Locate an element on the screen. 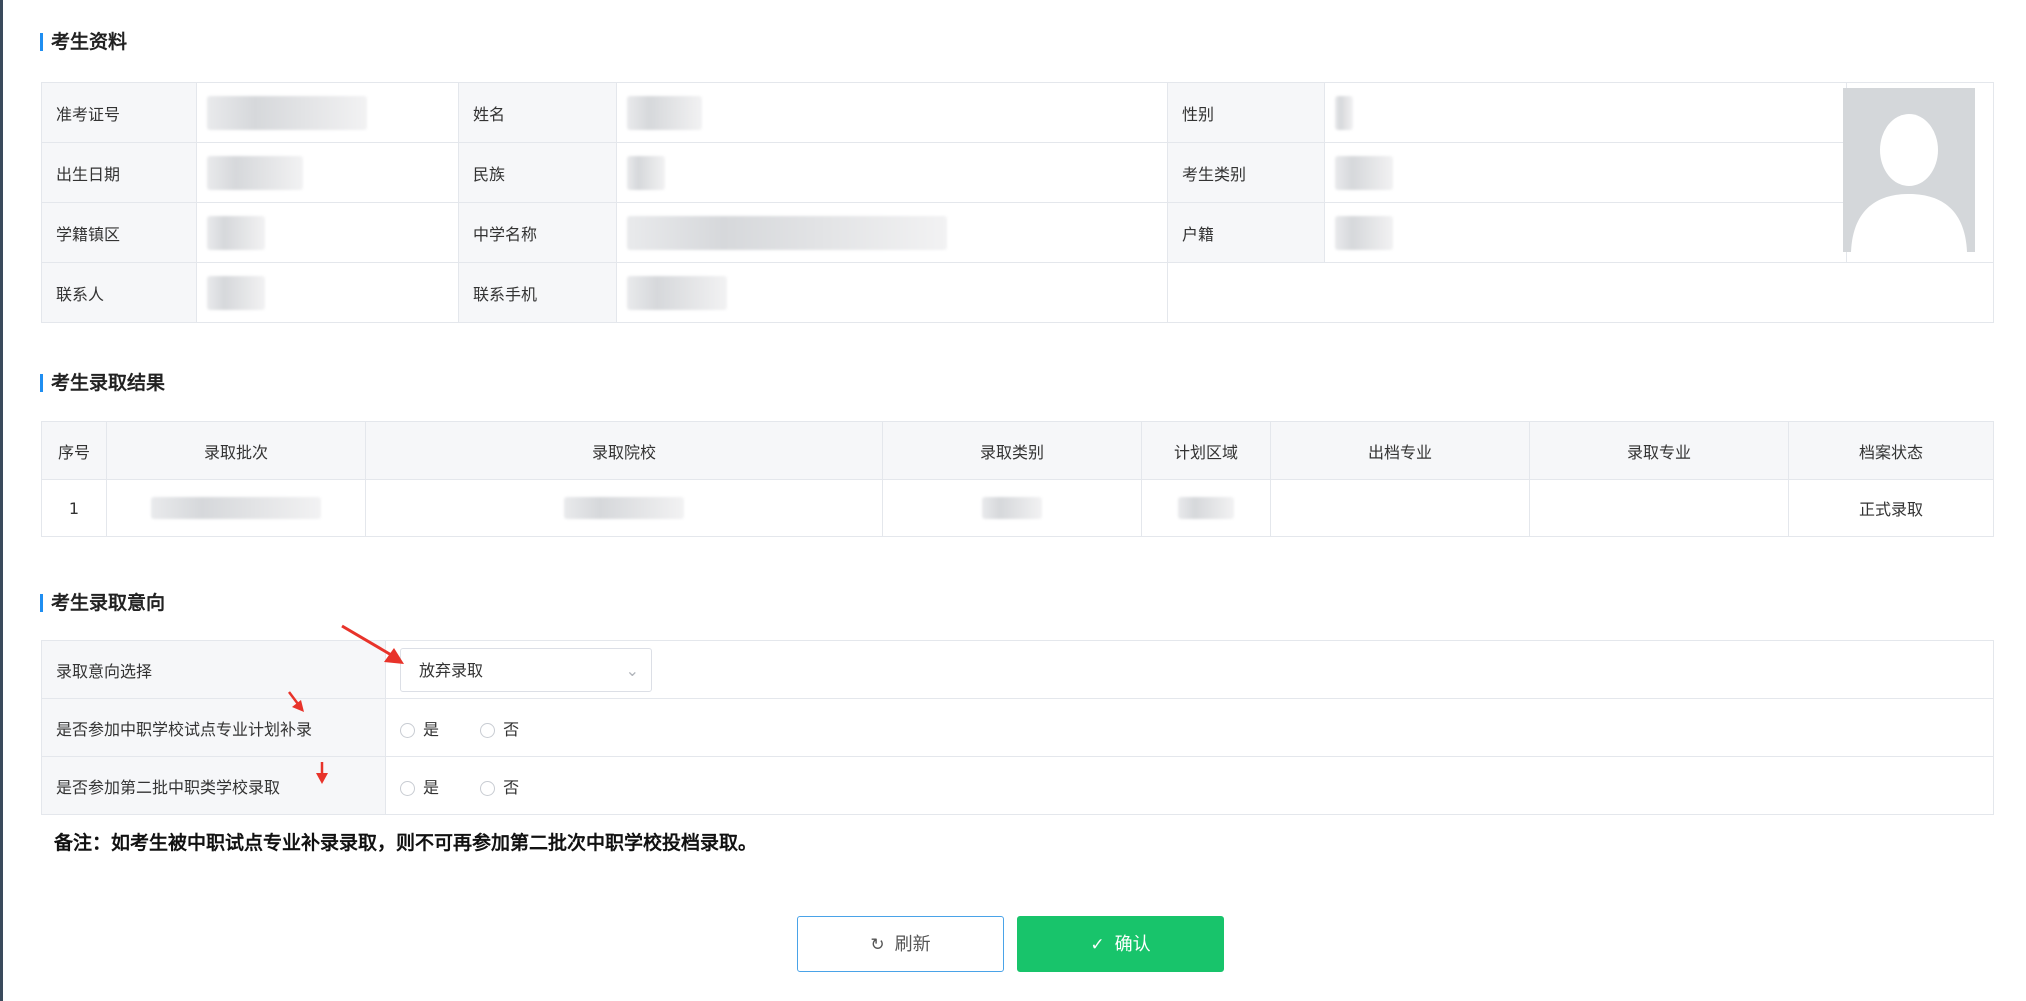  avatar-photo is located at coordinates (1909, 170).